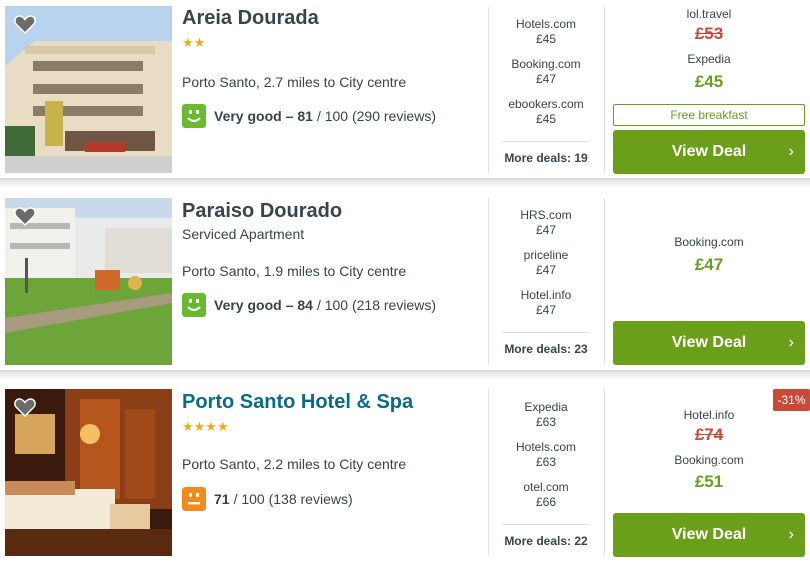 The height and width of the screenshot is (561, 810). Describe the element at coordinates (305, 116) in the screenshot. I see `rating-score: 81` at that location.